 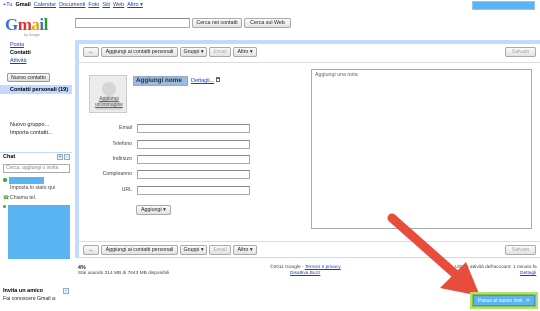 What do you see at coordinates (528, 301) in the screenshot?
I see `close-icon: ✕` at bounding box center [528, 301].